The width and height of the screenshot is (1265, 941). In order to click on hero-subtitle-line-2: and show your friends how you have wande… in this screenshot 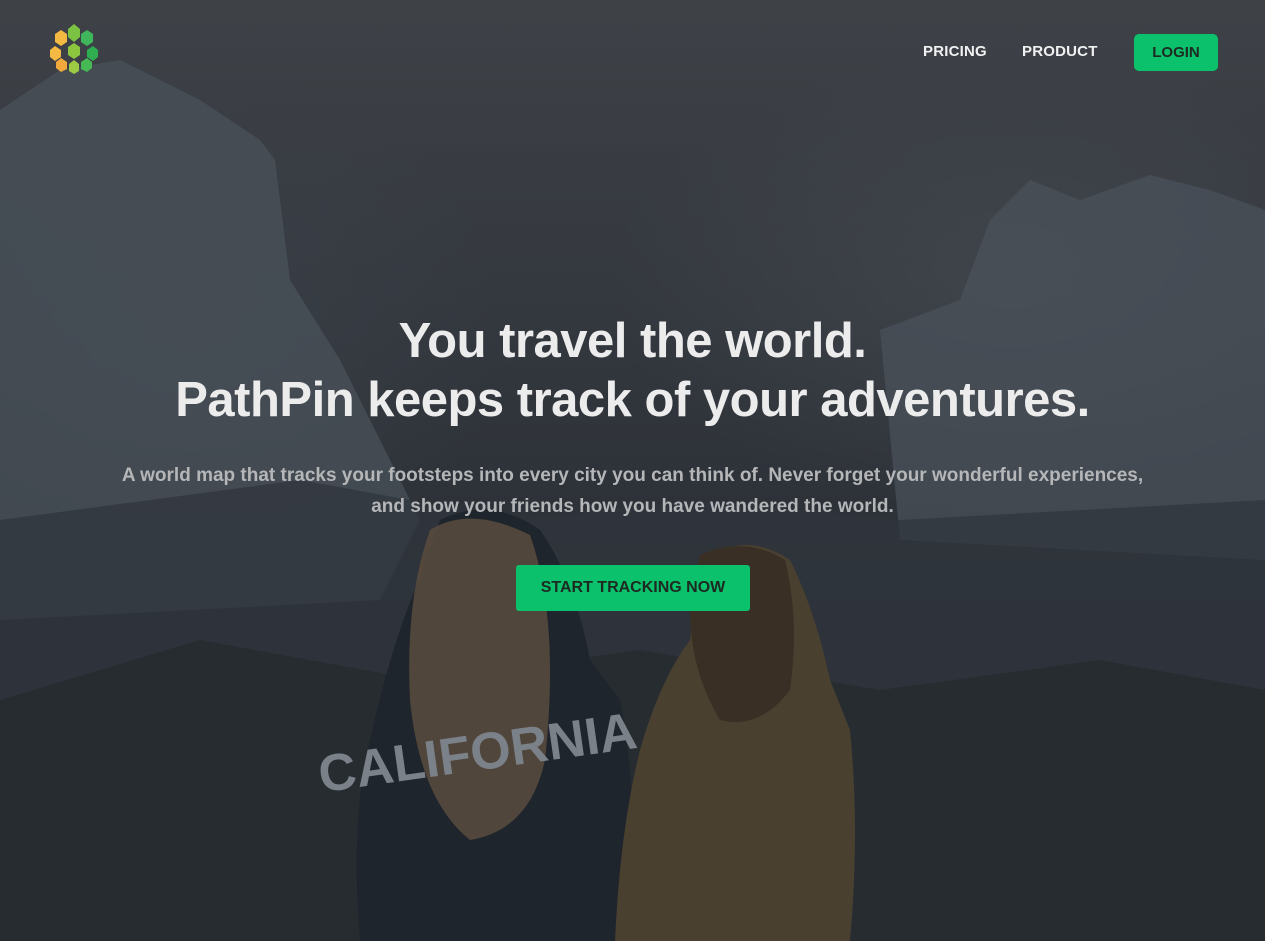, I will do `click(632, 506)`.